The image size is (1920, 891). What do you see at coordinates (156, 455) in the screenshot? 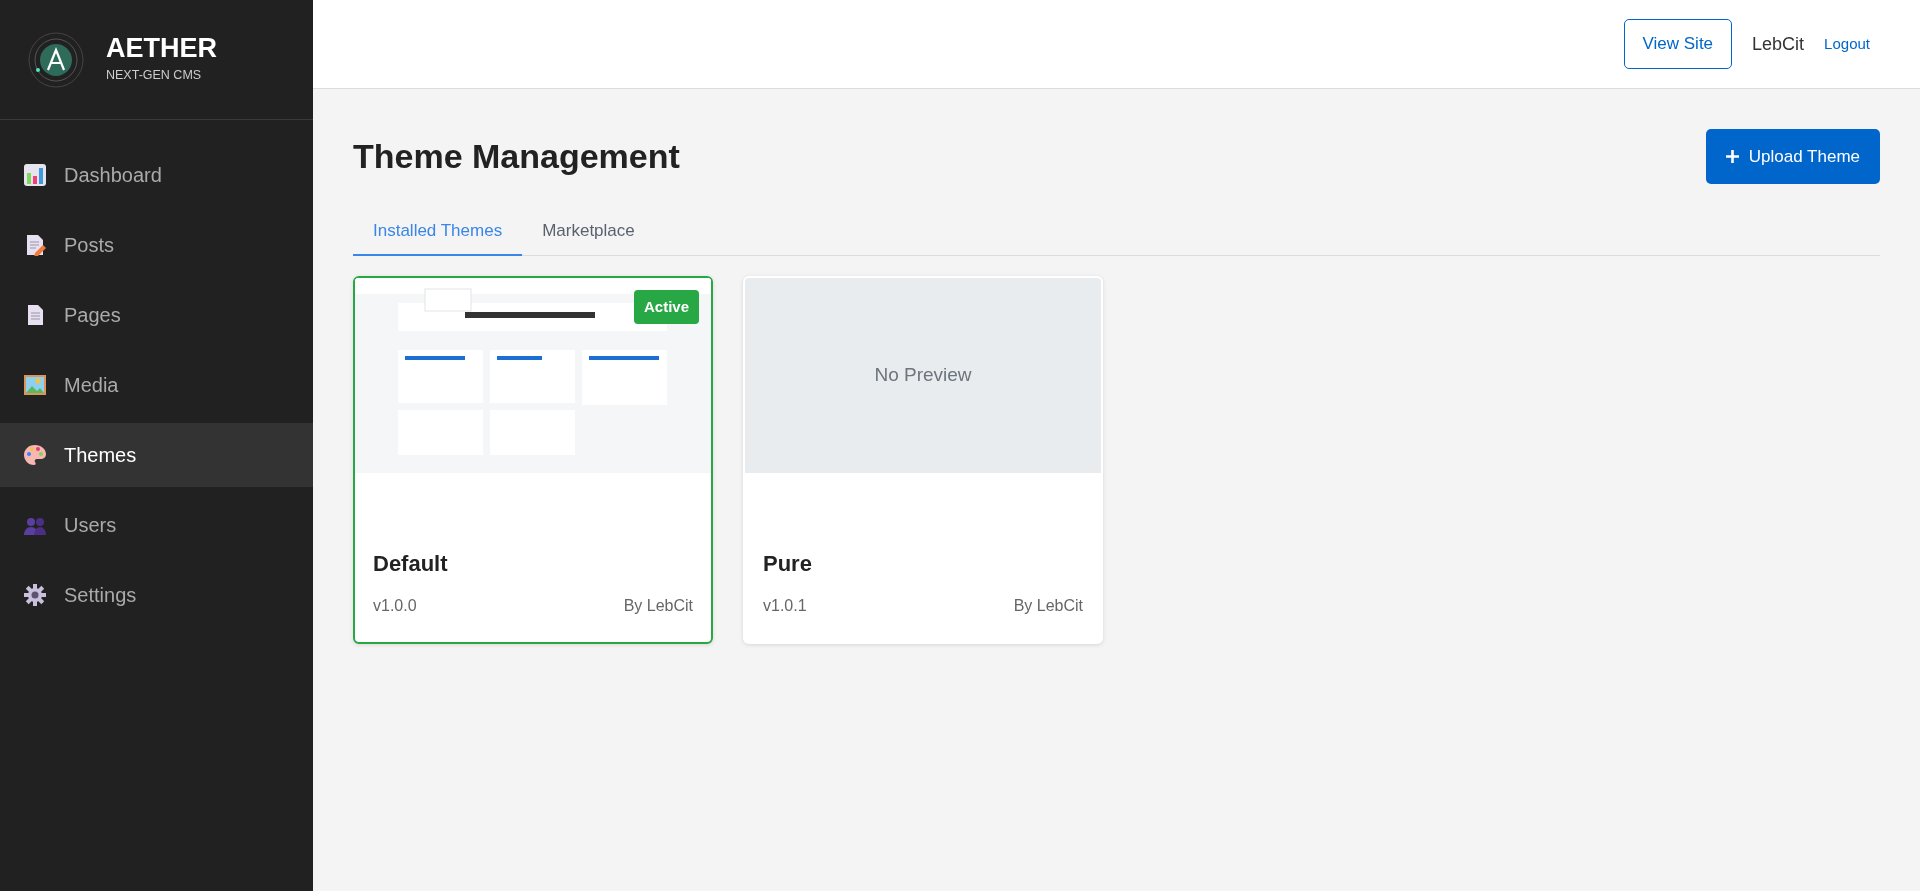
I see `sidebar-item: Themes` at bounding box center [156, 455].